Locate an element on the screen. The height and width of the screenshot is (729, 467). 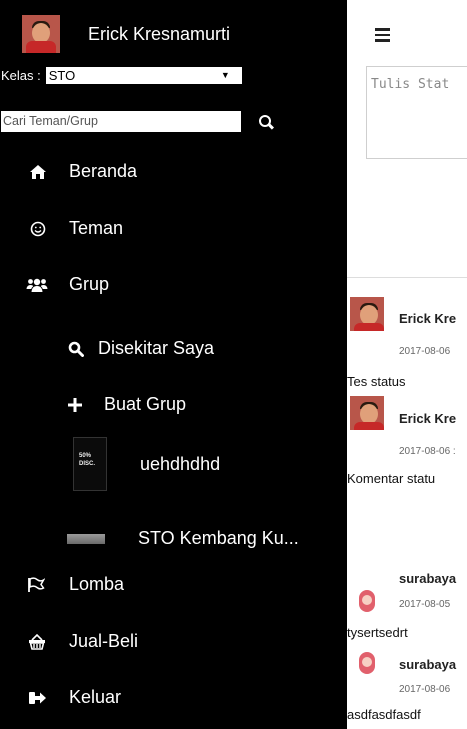
basket-icon is located at coordinates (37, 642).